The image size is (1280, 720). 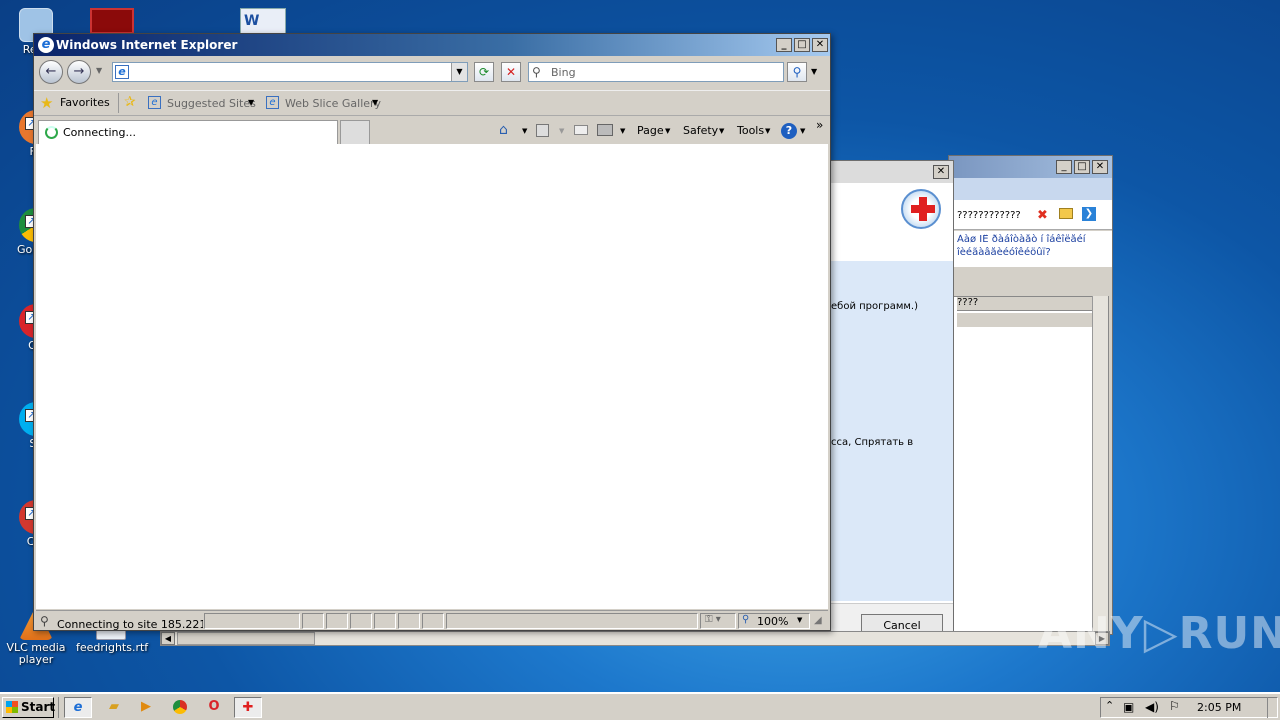 I want to click on home-dropdown: ▼, so click(x=524, y=131).